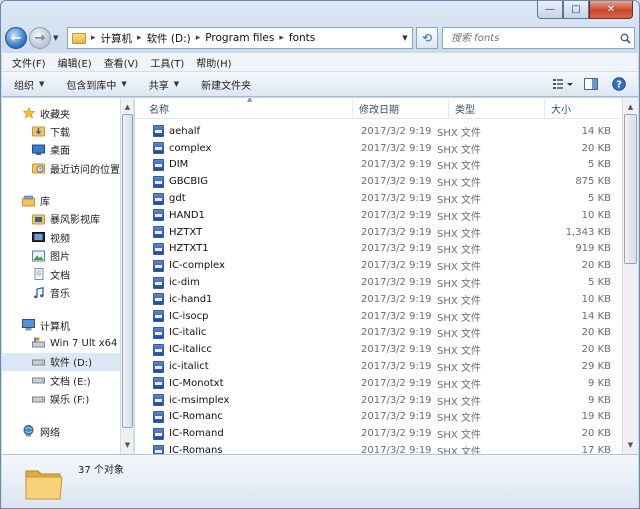  What do you see at coordinates (213, 62) in the screenshot?
I see `menu-help: 帮助(H)` at bounding box center [213, 62].